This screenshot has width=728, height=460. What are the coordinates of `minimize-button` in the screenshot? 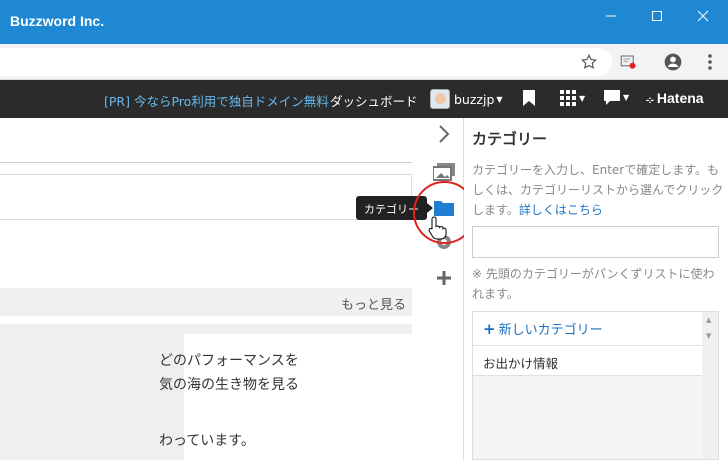 It's located at (611, 16).